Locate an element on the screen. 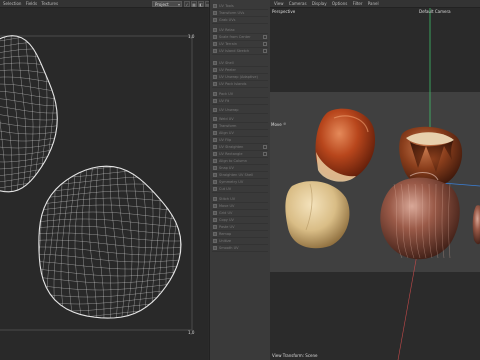 The width and height of the screenshot is (480, 360). tool-label: Grab UVs is located at coordinates (227, 20).